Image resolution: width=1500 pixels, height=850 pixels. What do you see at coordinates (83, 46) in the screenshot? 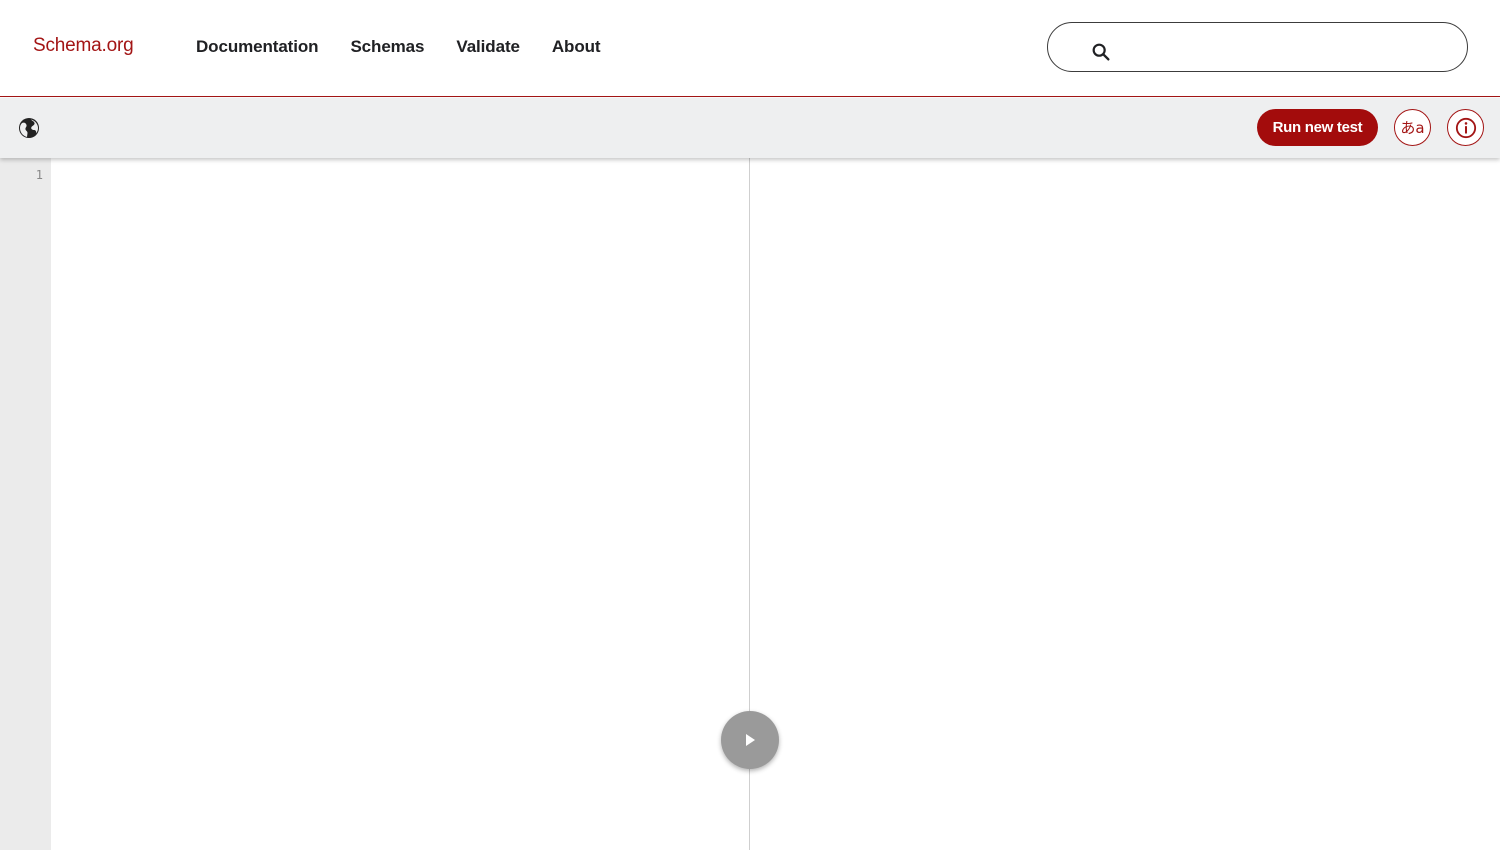
I see `site-logo: Schema.org` at bounding box center [83, 46].